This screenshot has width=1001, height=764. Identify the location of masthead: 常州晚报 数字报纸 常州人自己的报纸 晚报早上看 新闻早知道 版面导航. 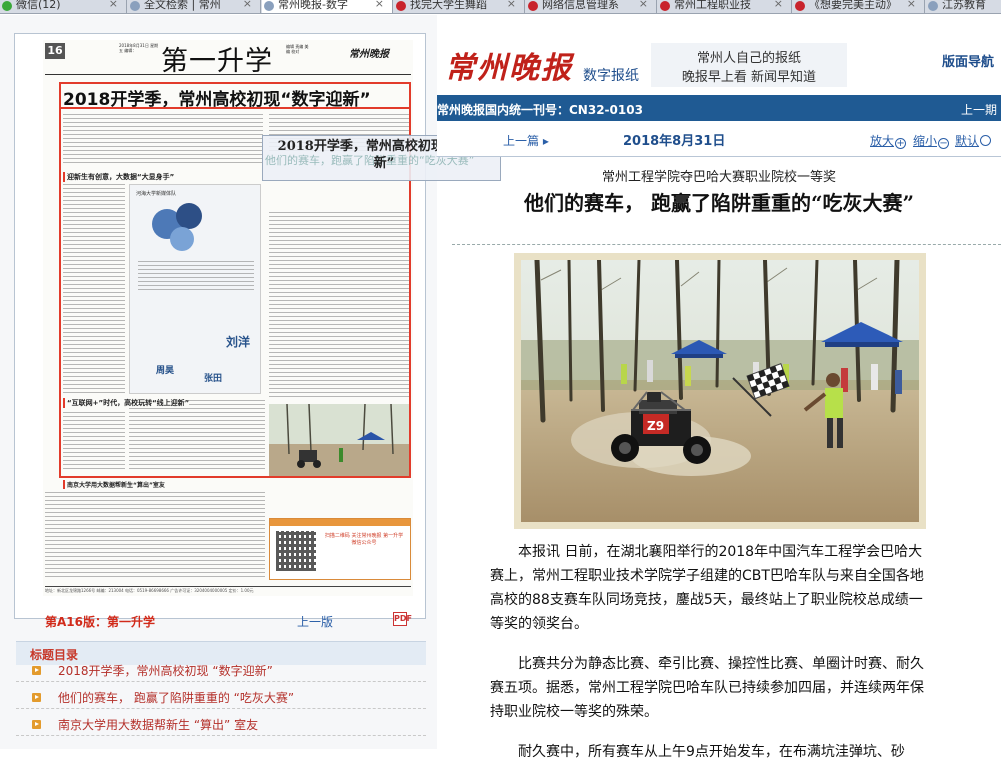
(719, 55).